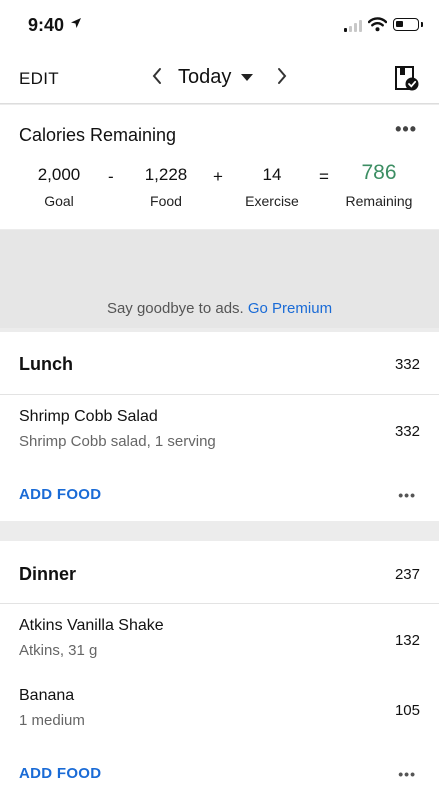  What do you see at coordinates (272, 201) in the screenshot?
I see `exercise-label: Exercise` at bounding box center [272, 201].